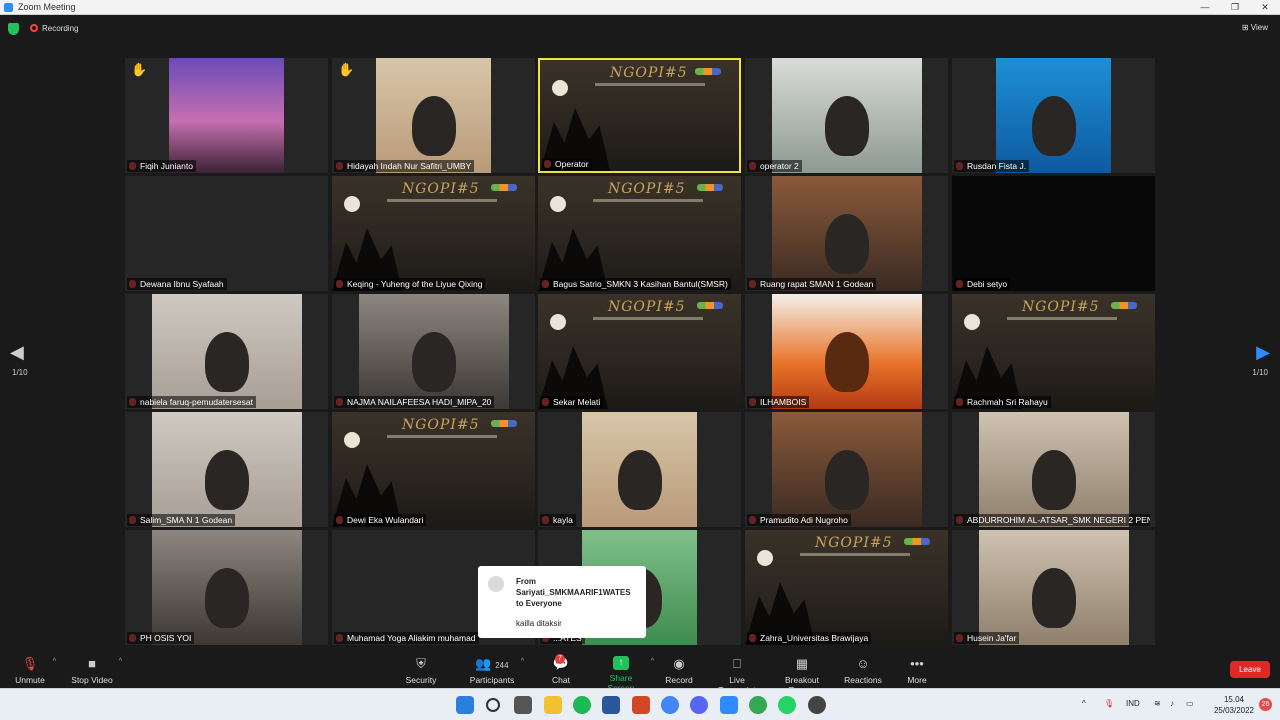 This screenshot has width=1280, height=720. Describe the element at coordinates (817, 705) in the screenshot. I see `obs-icon` at that location.